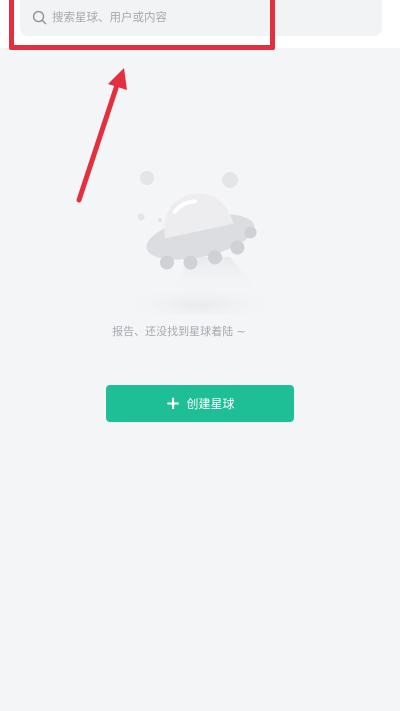 This screenshot has height=711, width=400. I want to click on highlight-box, so click(142, 25).